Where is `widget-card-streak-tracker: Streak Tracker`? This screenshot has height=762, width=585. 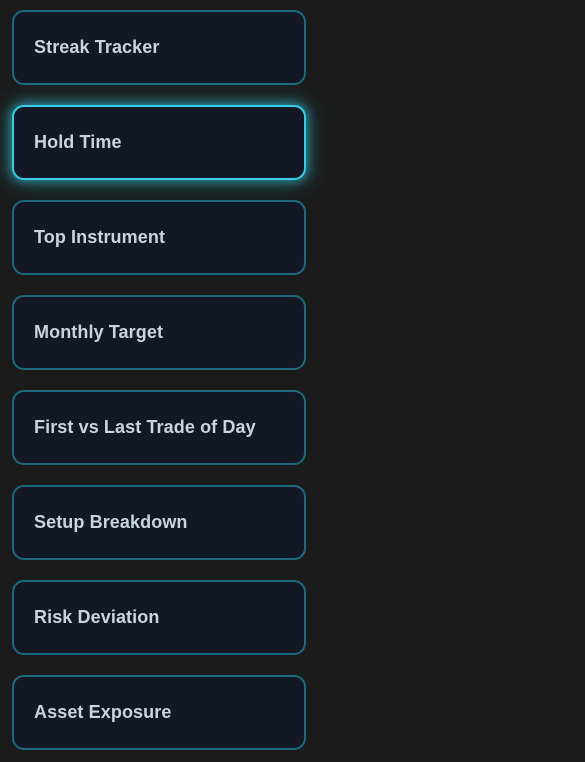
widget-card-streak-tracker: Streak Tracker is located at coordinates (159, 47).